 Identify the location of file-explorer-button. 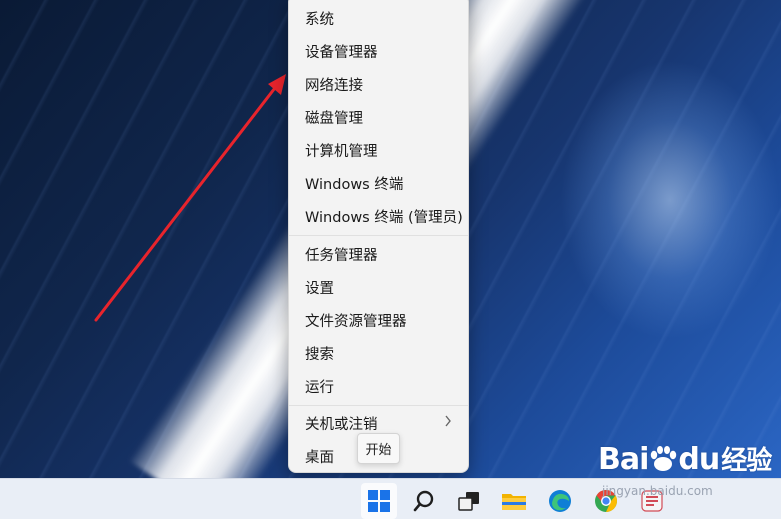
(514, 501).